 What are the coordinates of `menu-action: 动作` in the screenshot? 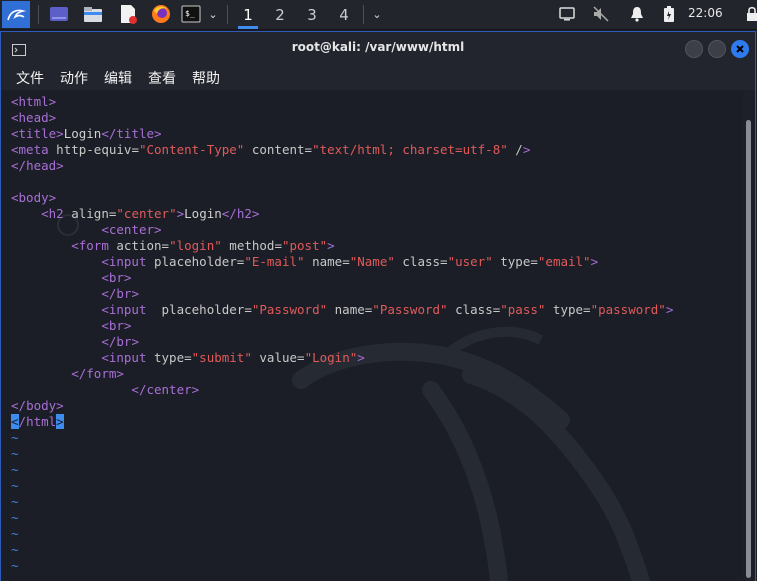 It's located at (74, 78).